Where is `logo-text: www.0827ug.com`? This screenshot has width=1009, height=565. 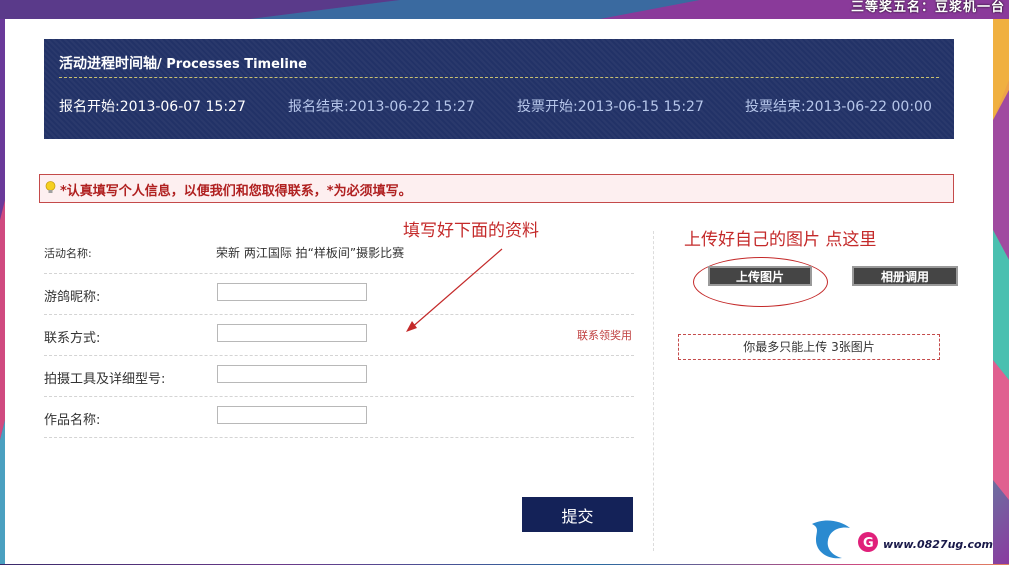 logo-text: www.0827ug.com is located at coordinates (938, 544).